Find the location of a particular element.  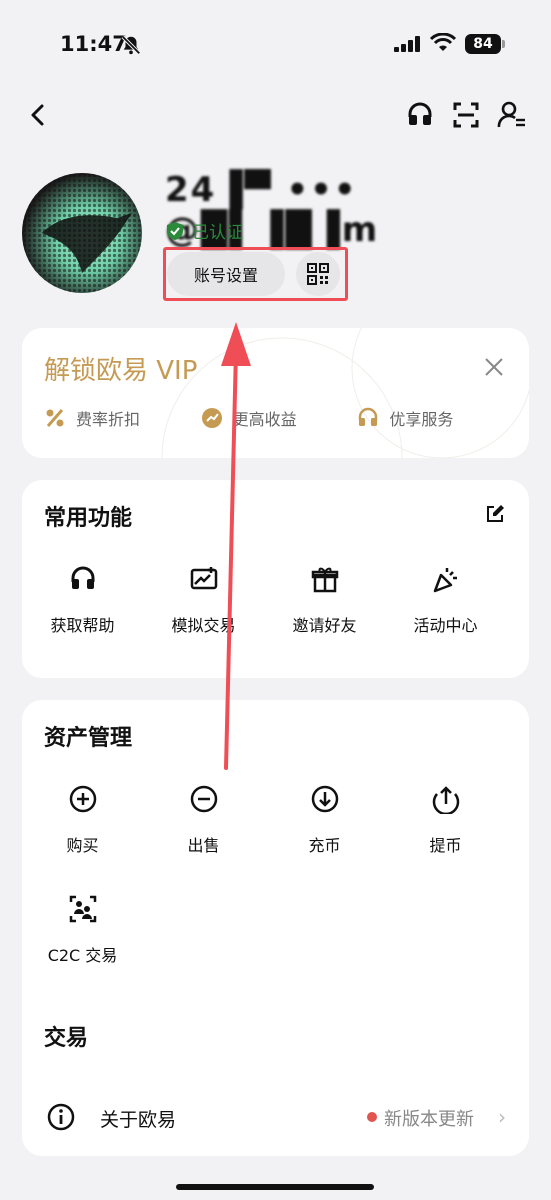

vip-perks: 费率折扣 更高收益 优享服务 is located at coordinates (279, 418).